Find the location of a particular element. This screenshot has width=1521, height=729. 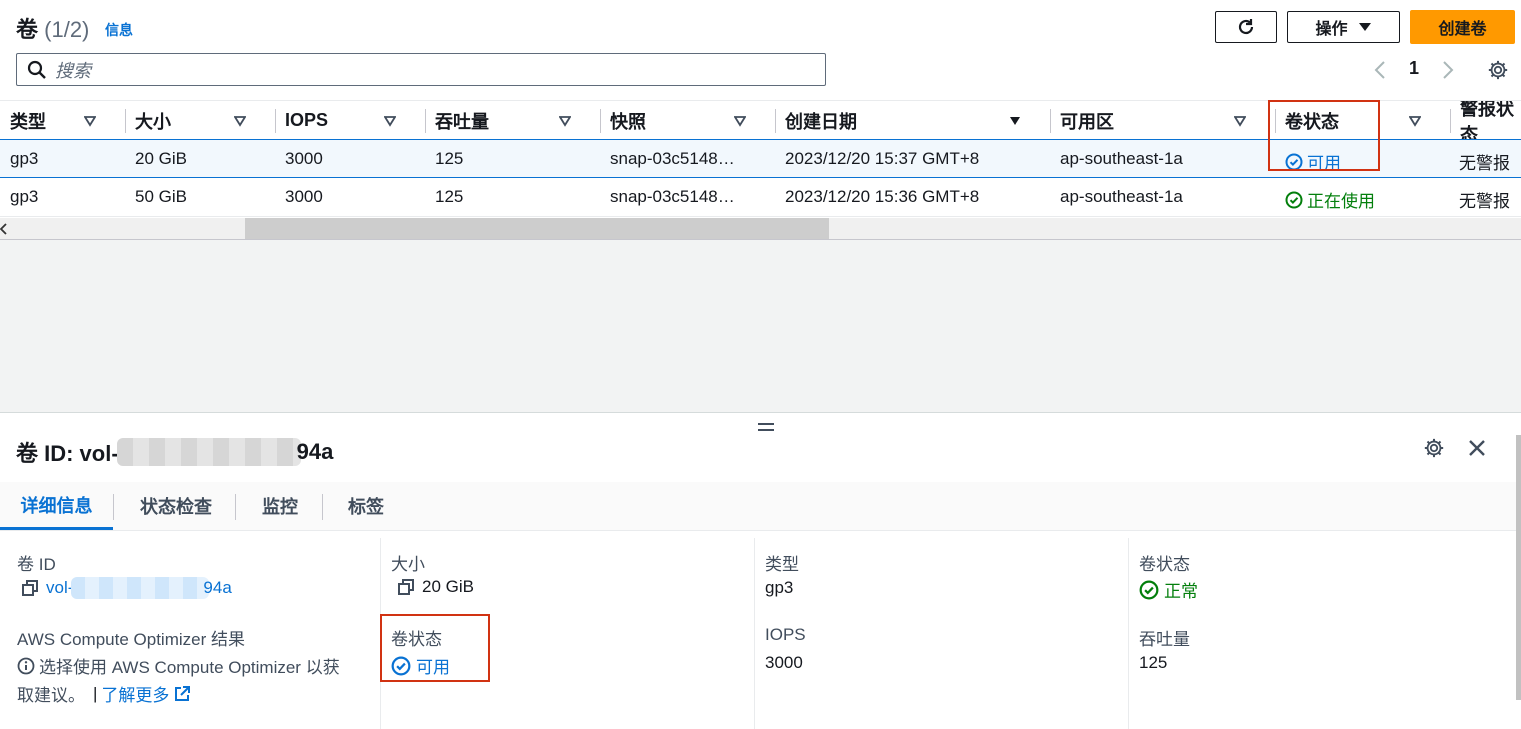

cell-type: gp3 is located at coordinates (24, 196).